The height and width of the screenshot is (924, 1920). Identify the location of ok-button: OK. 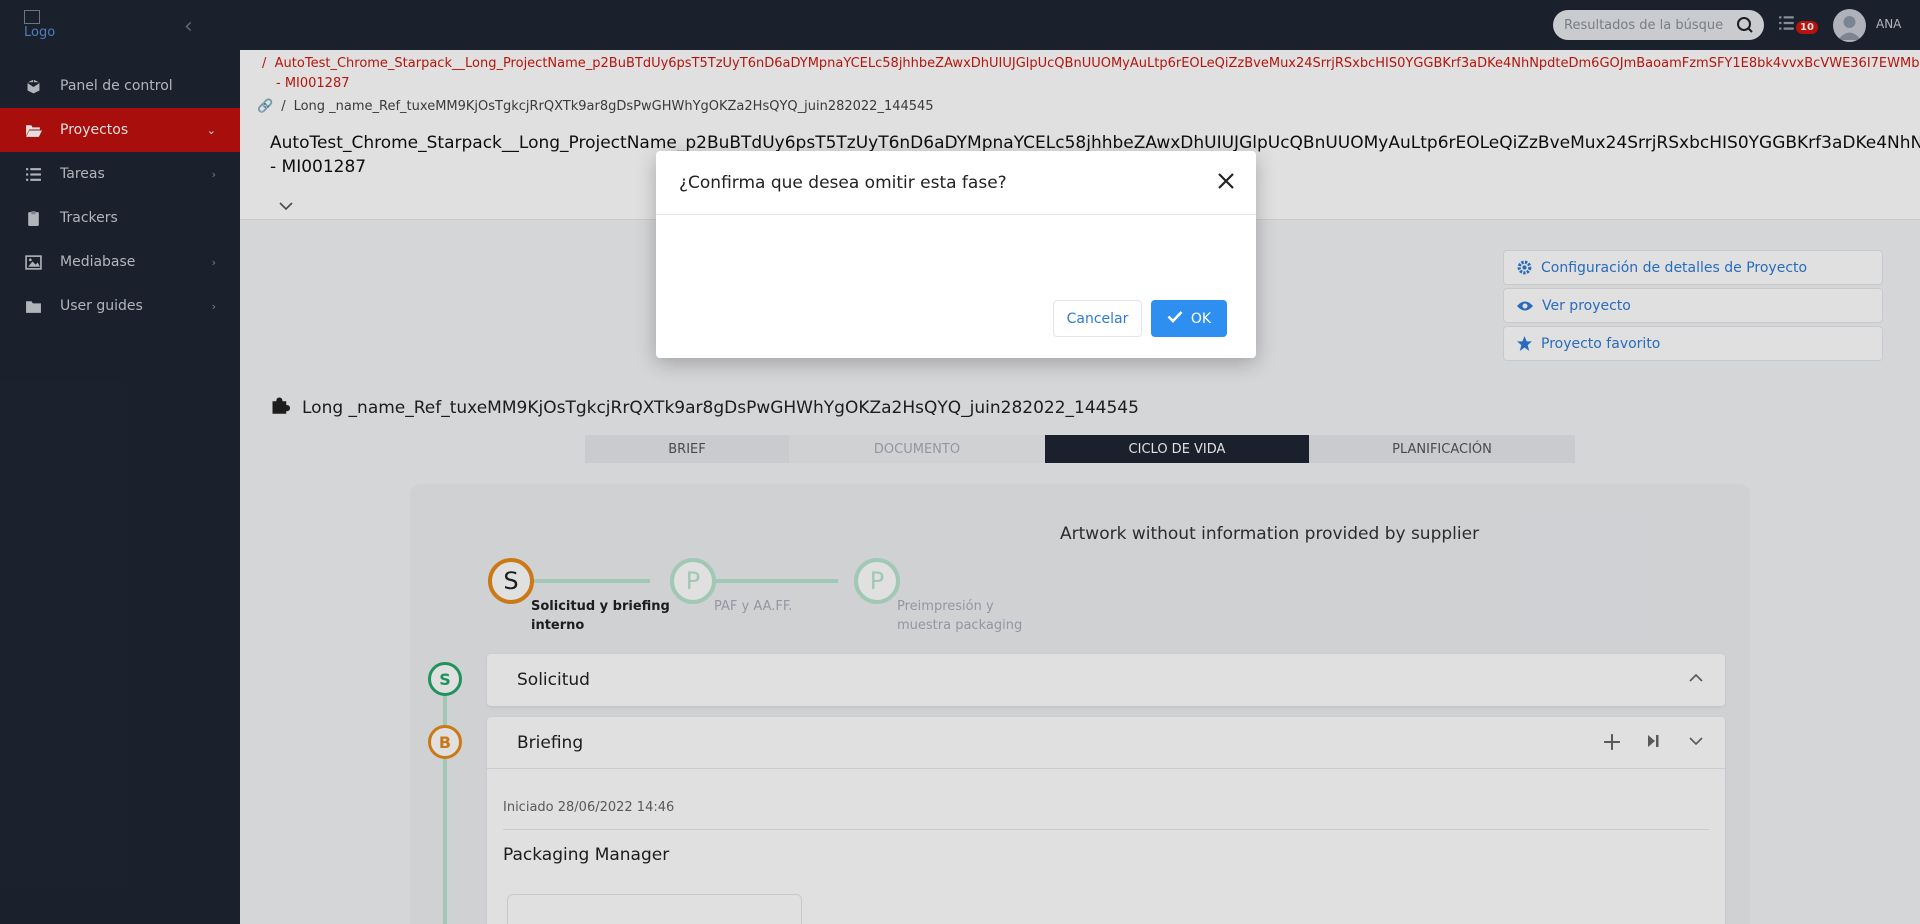
(1189, 318).